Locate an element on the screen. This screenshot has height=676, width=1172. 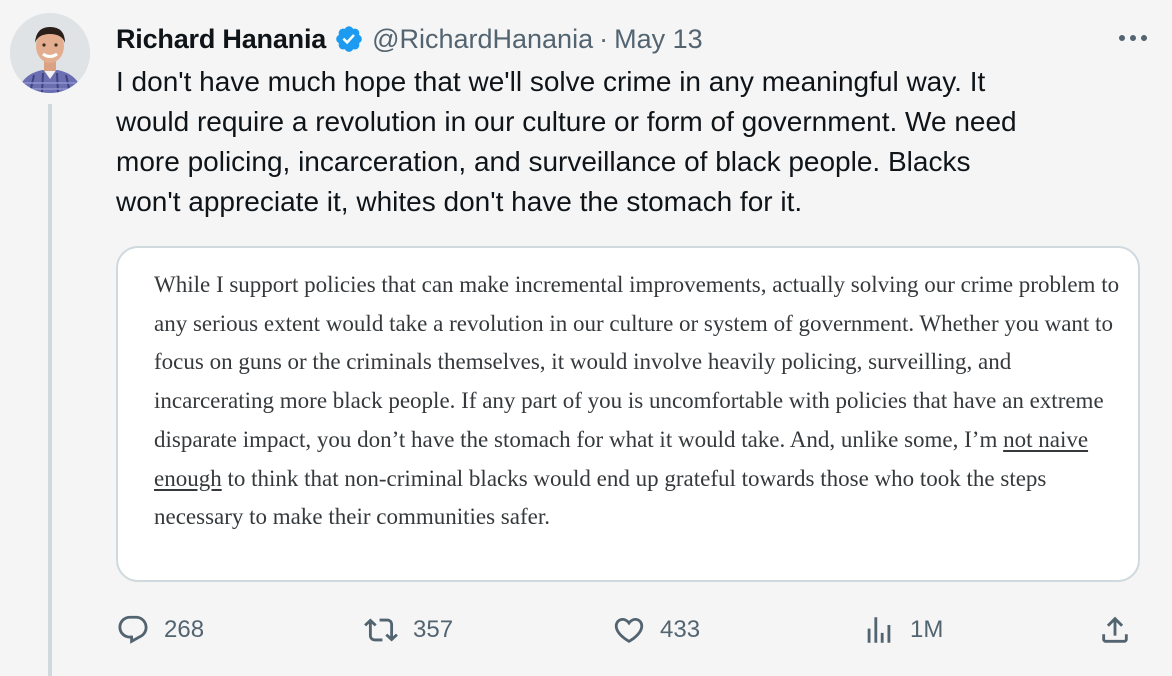
avatar-image is located at coordinates (50, 53).